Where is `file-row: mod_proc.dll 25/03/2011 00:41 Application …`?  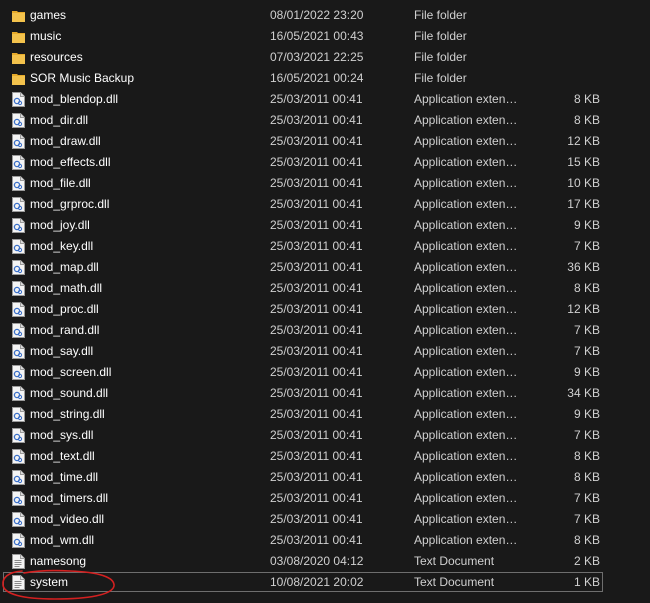 file-row: mod_proc.dll 25/03/2011 00:41 Application … is located at coordinates (325, 309).